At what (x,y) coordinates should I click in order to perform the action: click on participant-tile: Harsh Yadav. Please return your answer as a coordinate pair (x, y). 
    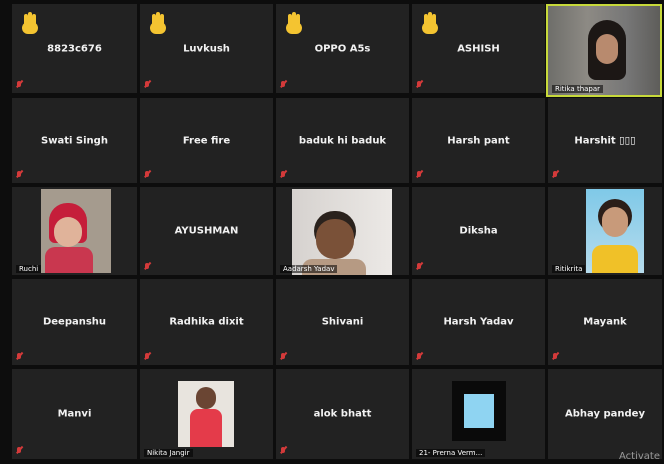
    Looking at the image, I should click on (478, 322).